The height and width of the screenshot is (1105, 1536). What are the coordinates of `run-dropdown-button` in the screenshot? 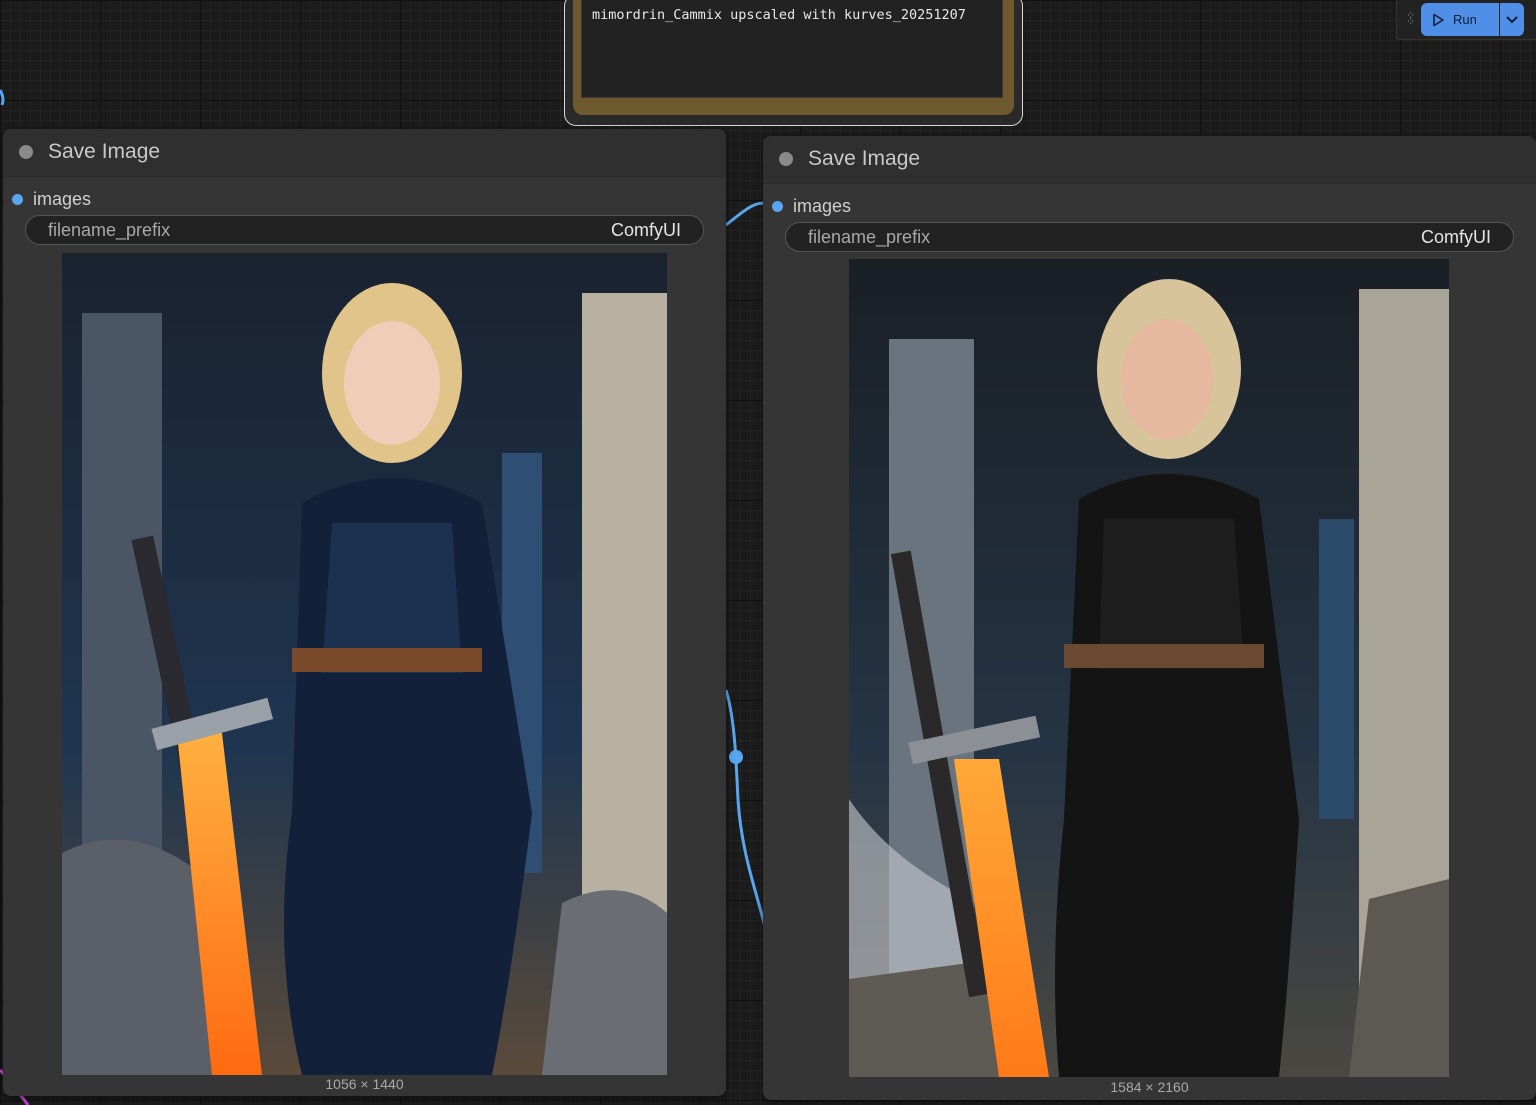 It's located at (1512, 19).